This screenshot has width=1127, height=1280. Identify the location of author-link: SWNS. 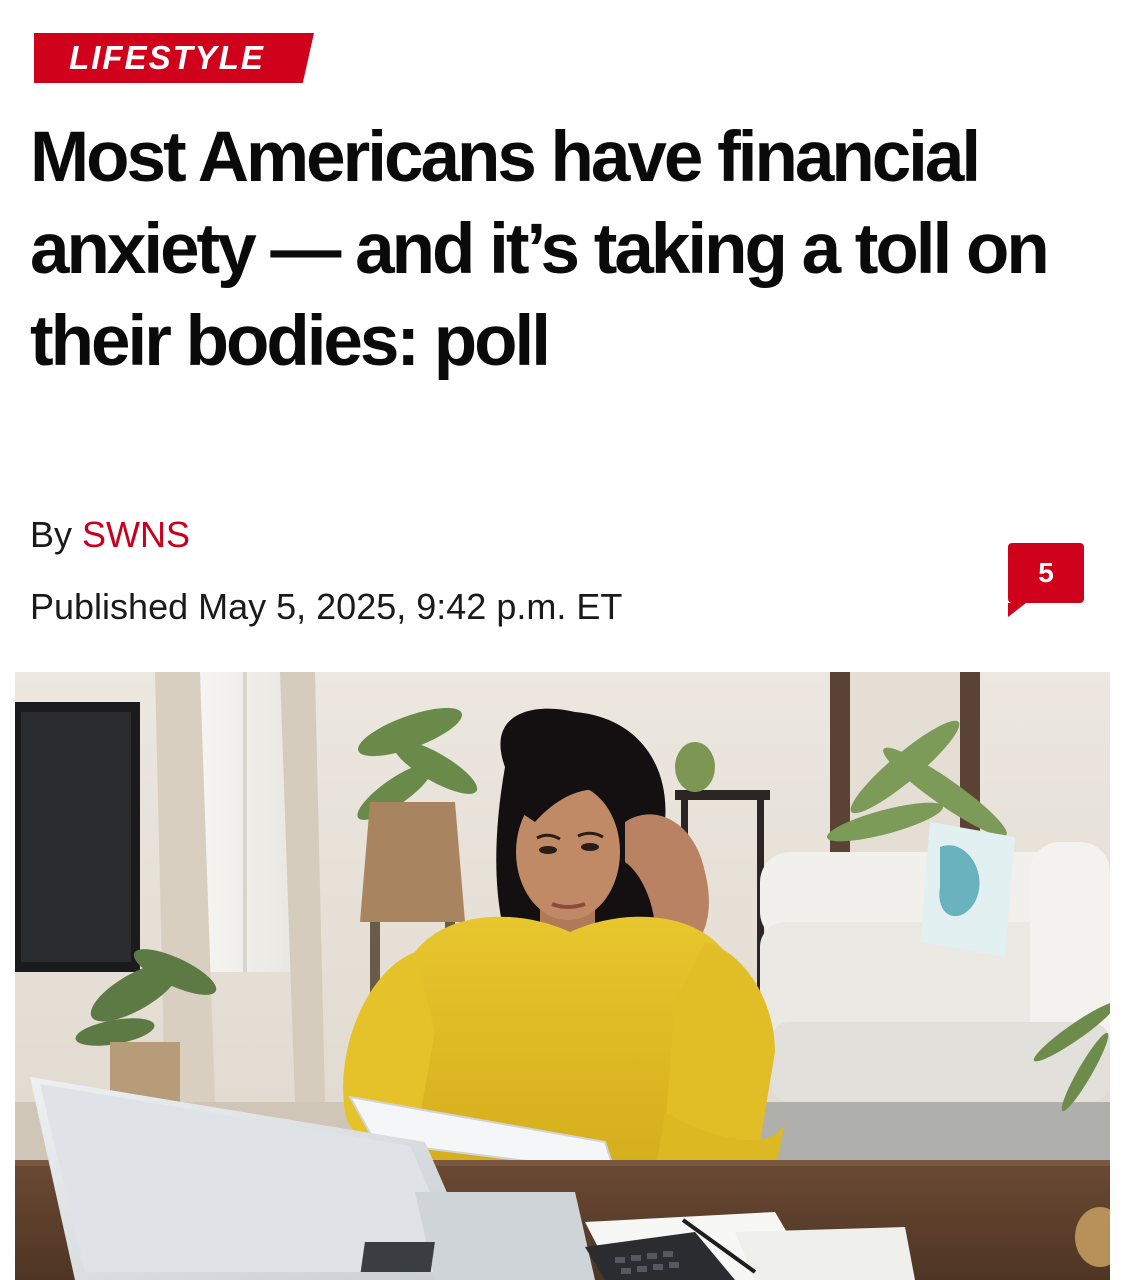
(136, 534).